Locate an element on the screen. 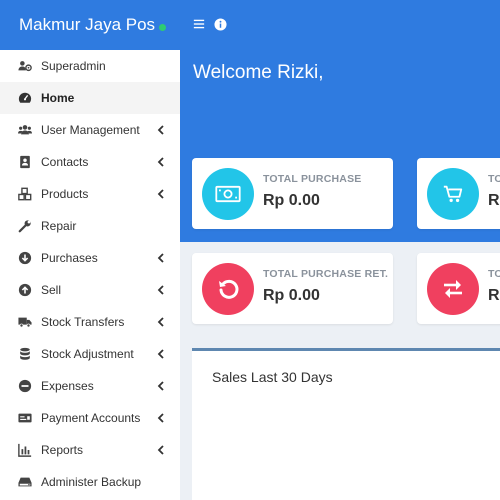 This screenshot has width=500, height=500. sidebar-item-user-management: User Management is located at coordinates (90, 130).